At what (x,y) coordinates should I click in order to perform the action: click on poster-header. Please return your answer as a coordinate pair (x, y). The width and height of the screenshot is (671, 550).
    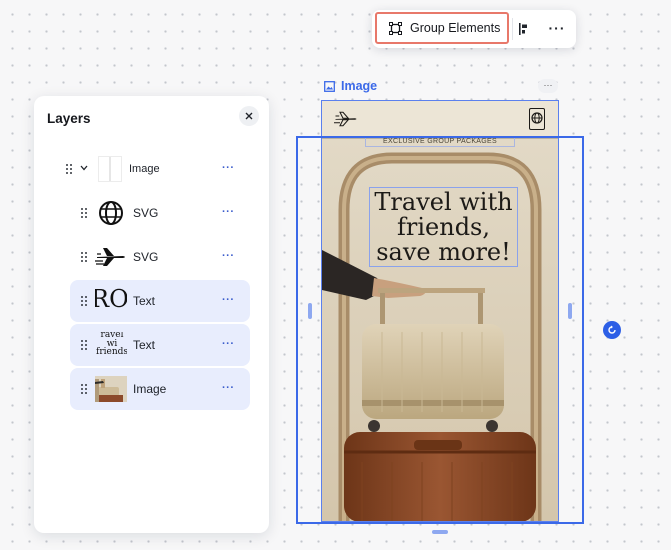
    Looking at the image, I should click on (440, 119).